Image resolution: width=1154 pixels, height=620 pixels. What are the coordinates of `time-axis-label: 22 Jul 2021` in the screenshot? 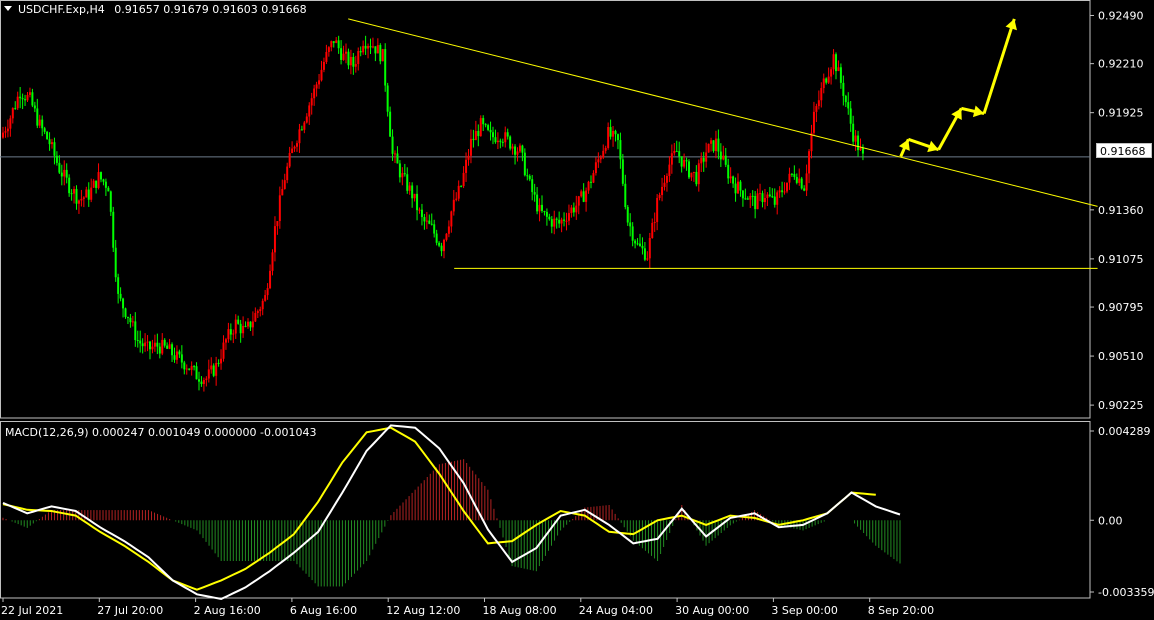 It's located at (32, 610).